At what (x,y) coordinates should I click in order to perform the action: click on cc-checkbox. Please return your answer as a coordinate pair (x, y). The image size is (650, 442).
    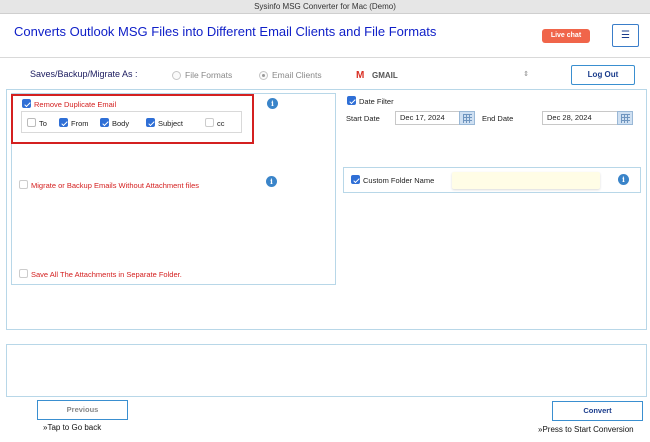
    Looking at the image, I should click on (209, 122).